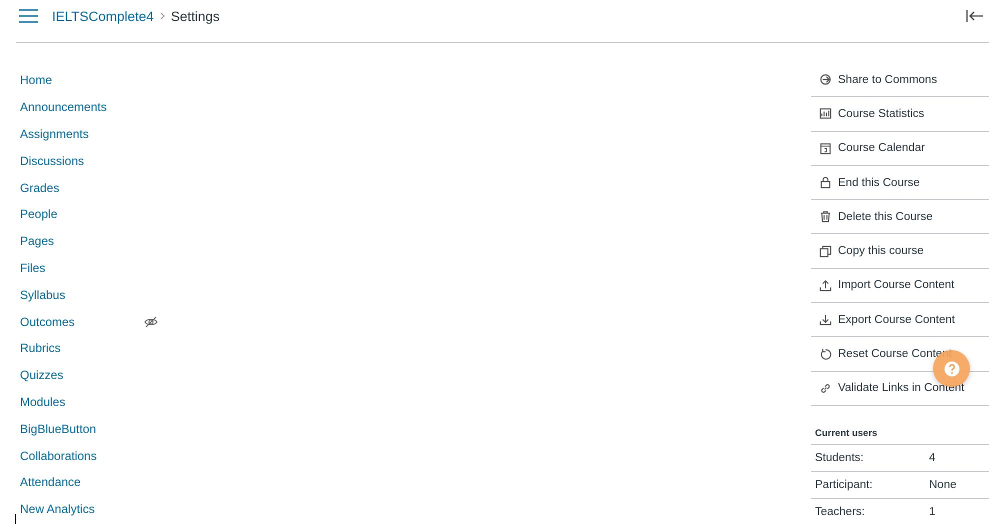 The width and height of the screenshot is (999, 524). I want to click on nav-link: People, so click(90, 214).